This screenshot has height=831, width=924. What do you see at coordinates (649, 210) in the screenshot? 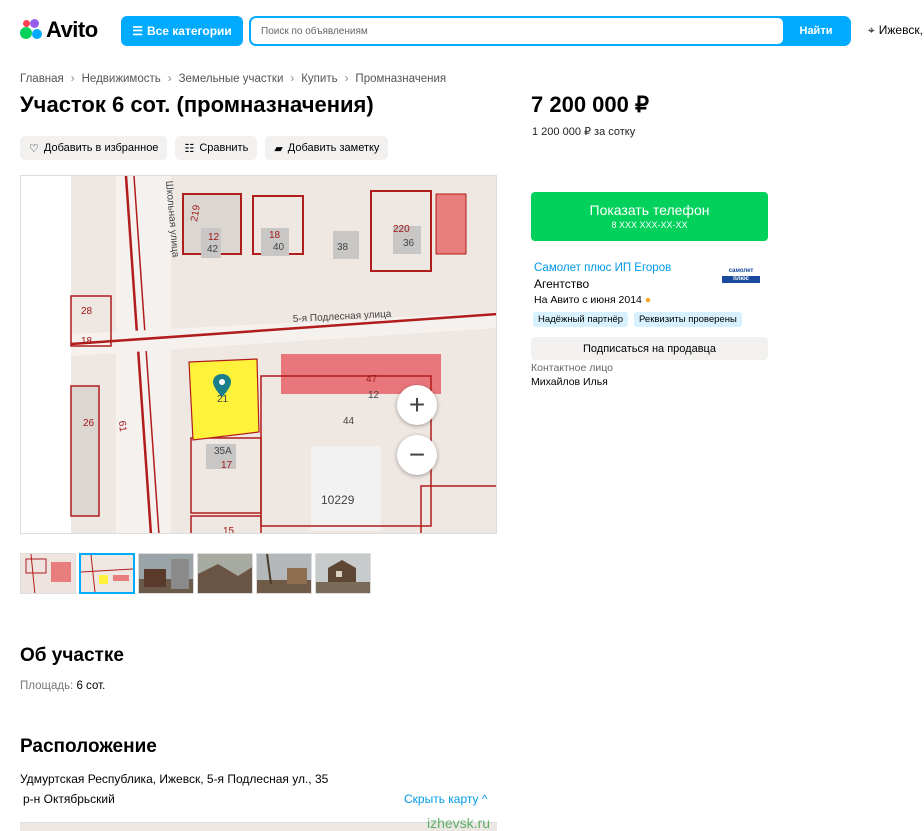
I see `show-phone-label: Показать телефон` at bounding box center [649, 210].